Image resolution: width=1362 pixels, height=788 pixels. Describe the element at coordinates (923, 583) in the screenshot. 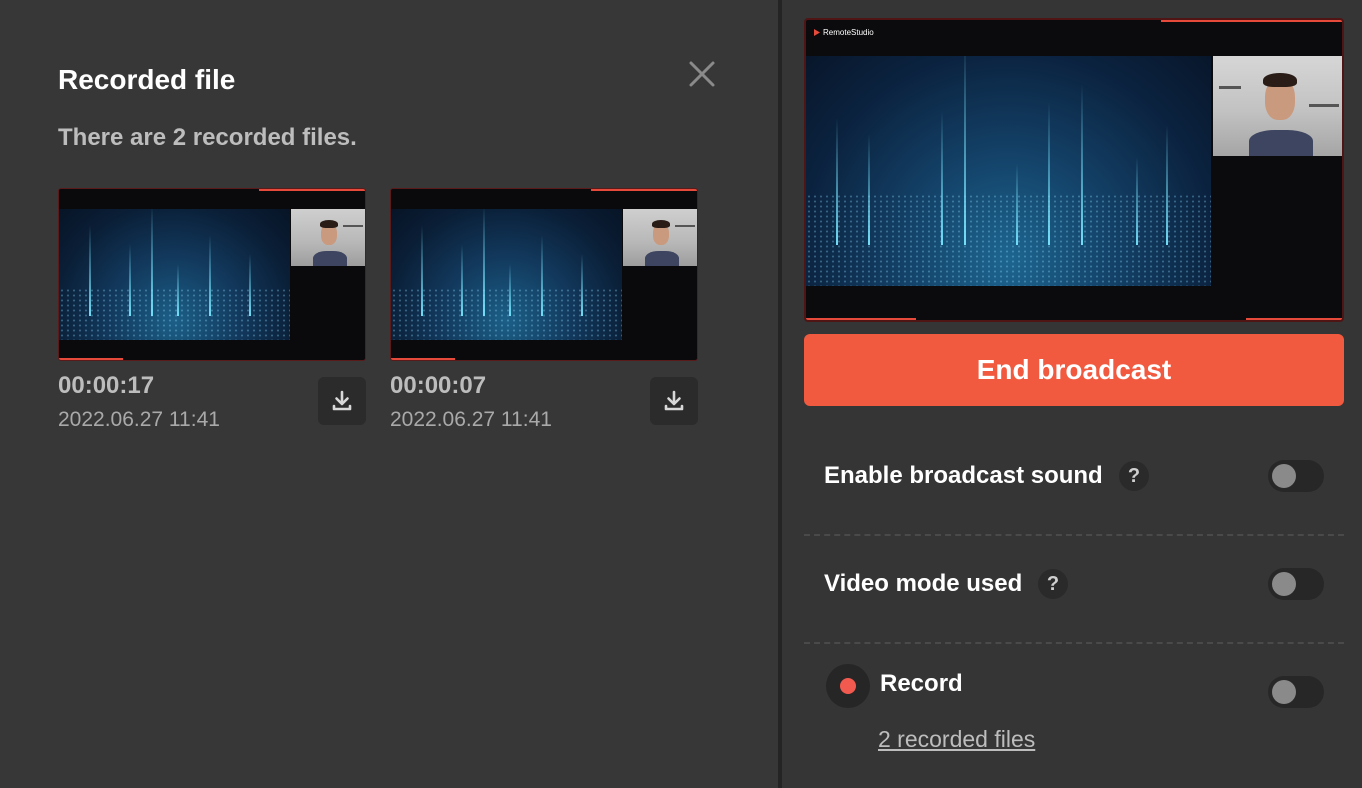

I see `video-mode-label: Video mode used` at that location.